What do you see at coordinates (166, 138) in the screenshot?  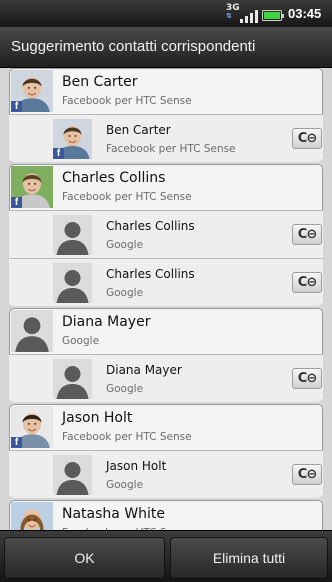 I see `matched-contact-row: f Ben Carter Facebook per HTC Sense C⊖` at bounding box center [166, 138].